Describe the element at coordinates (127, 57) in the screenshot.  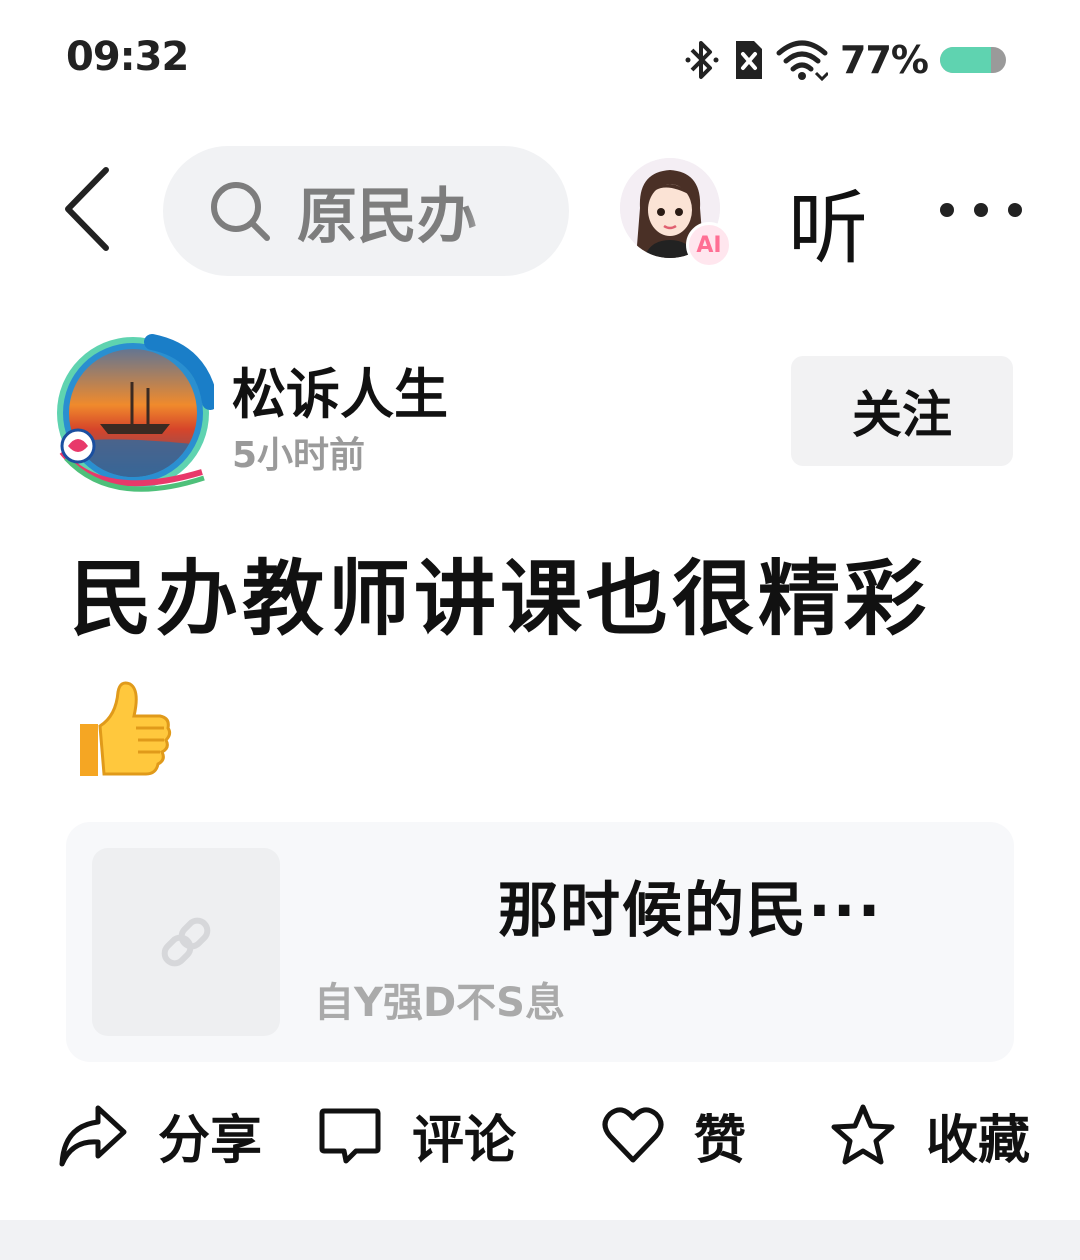
I see `status-time: 09:32` at that location.